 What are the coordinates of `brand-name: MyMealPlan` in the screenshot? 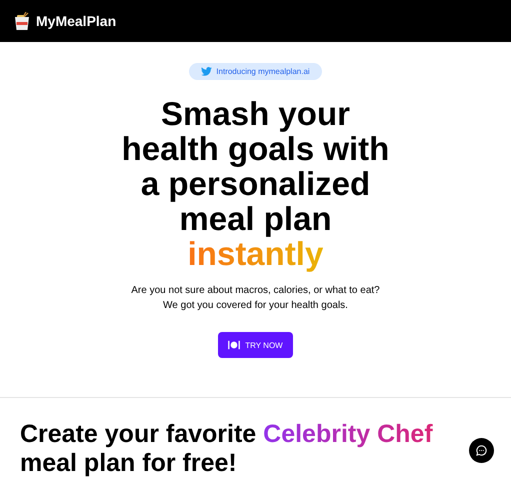 It's located at (76, 21).